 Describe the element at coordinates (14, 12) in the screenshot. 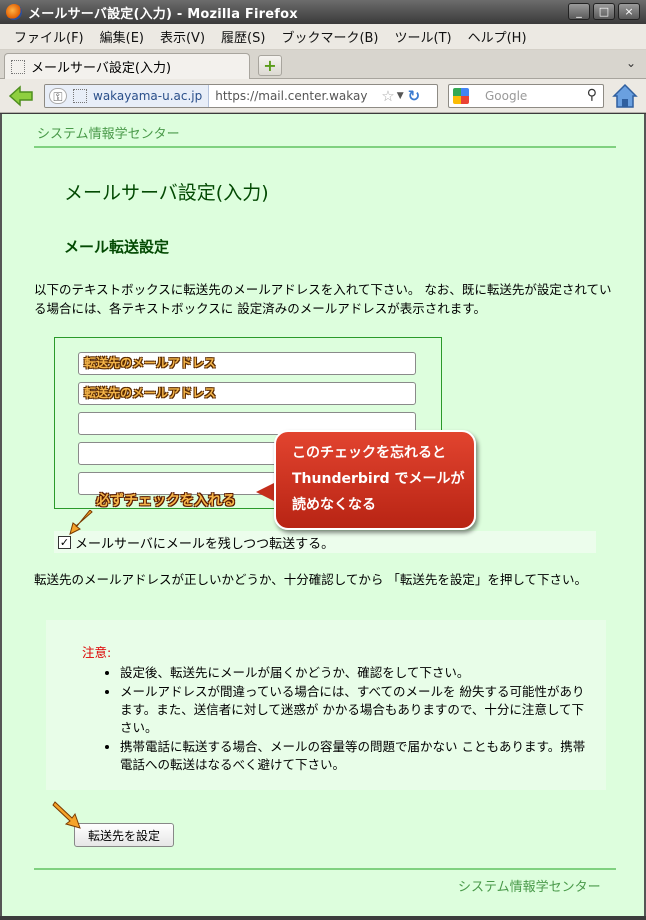

I see `firefox-icon` at that location.